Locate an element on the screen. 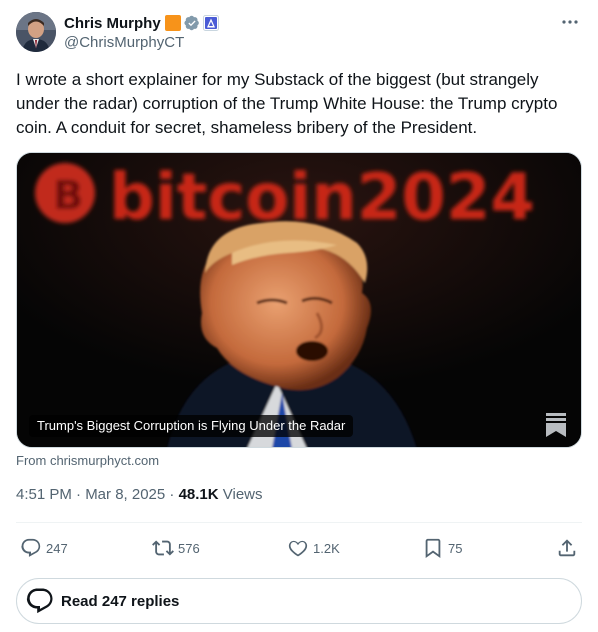 The height and width of the screenshot is (632, 598). bookmark-icon is located at coordinates (433, 548).